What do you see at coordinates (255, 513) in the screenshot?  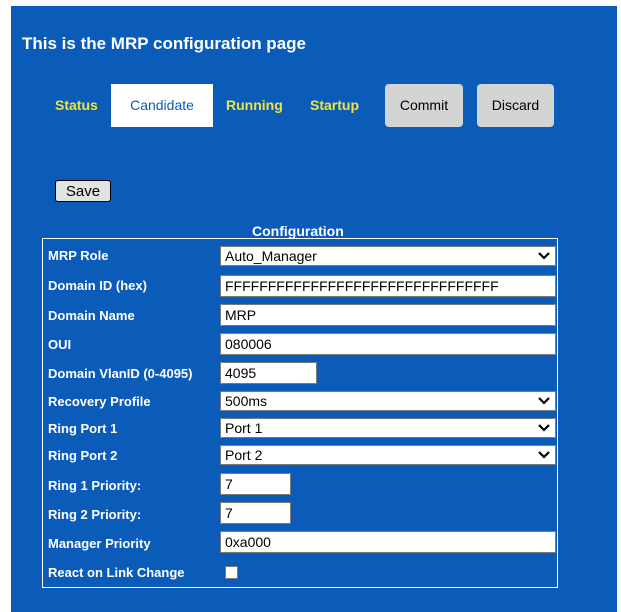 I see `ring-2-priority-input: 7` at bounding box center [255, 513].